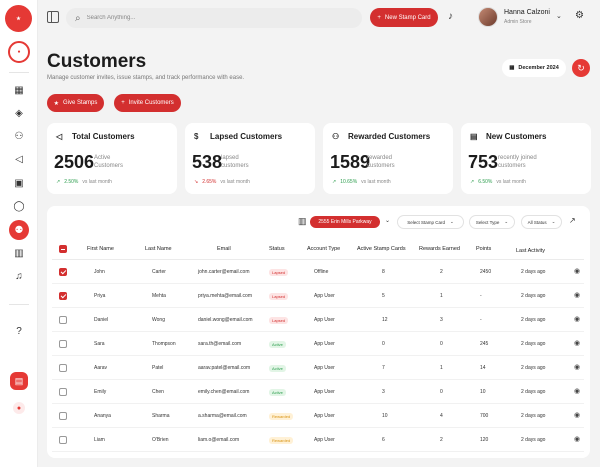 This screenshot has height=467, width=600. I want to click on notifications-icon: ♫, so click(19, 276).